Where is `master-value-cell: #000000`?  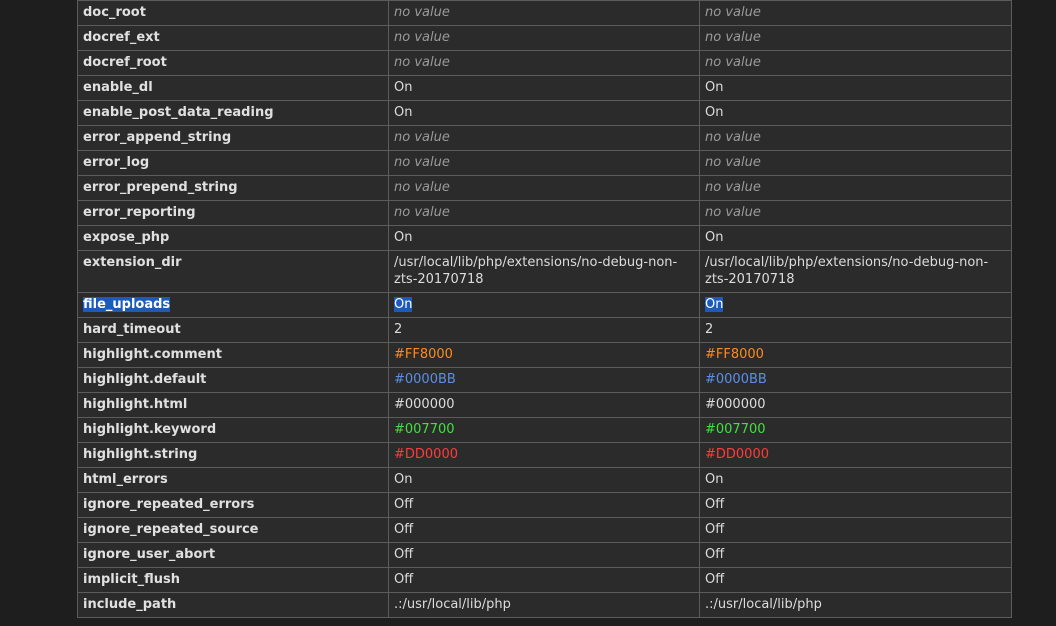 master-value-cell: #000000 is located at coordinates (855, 405).